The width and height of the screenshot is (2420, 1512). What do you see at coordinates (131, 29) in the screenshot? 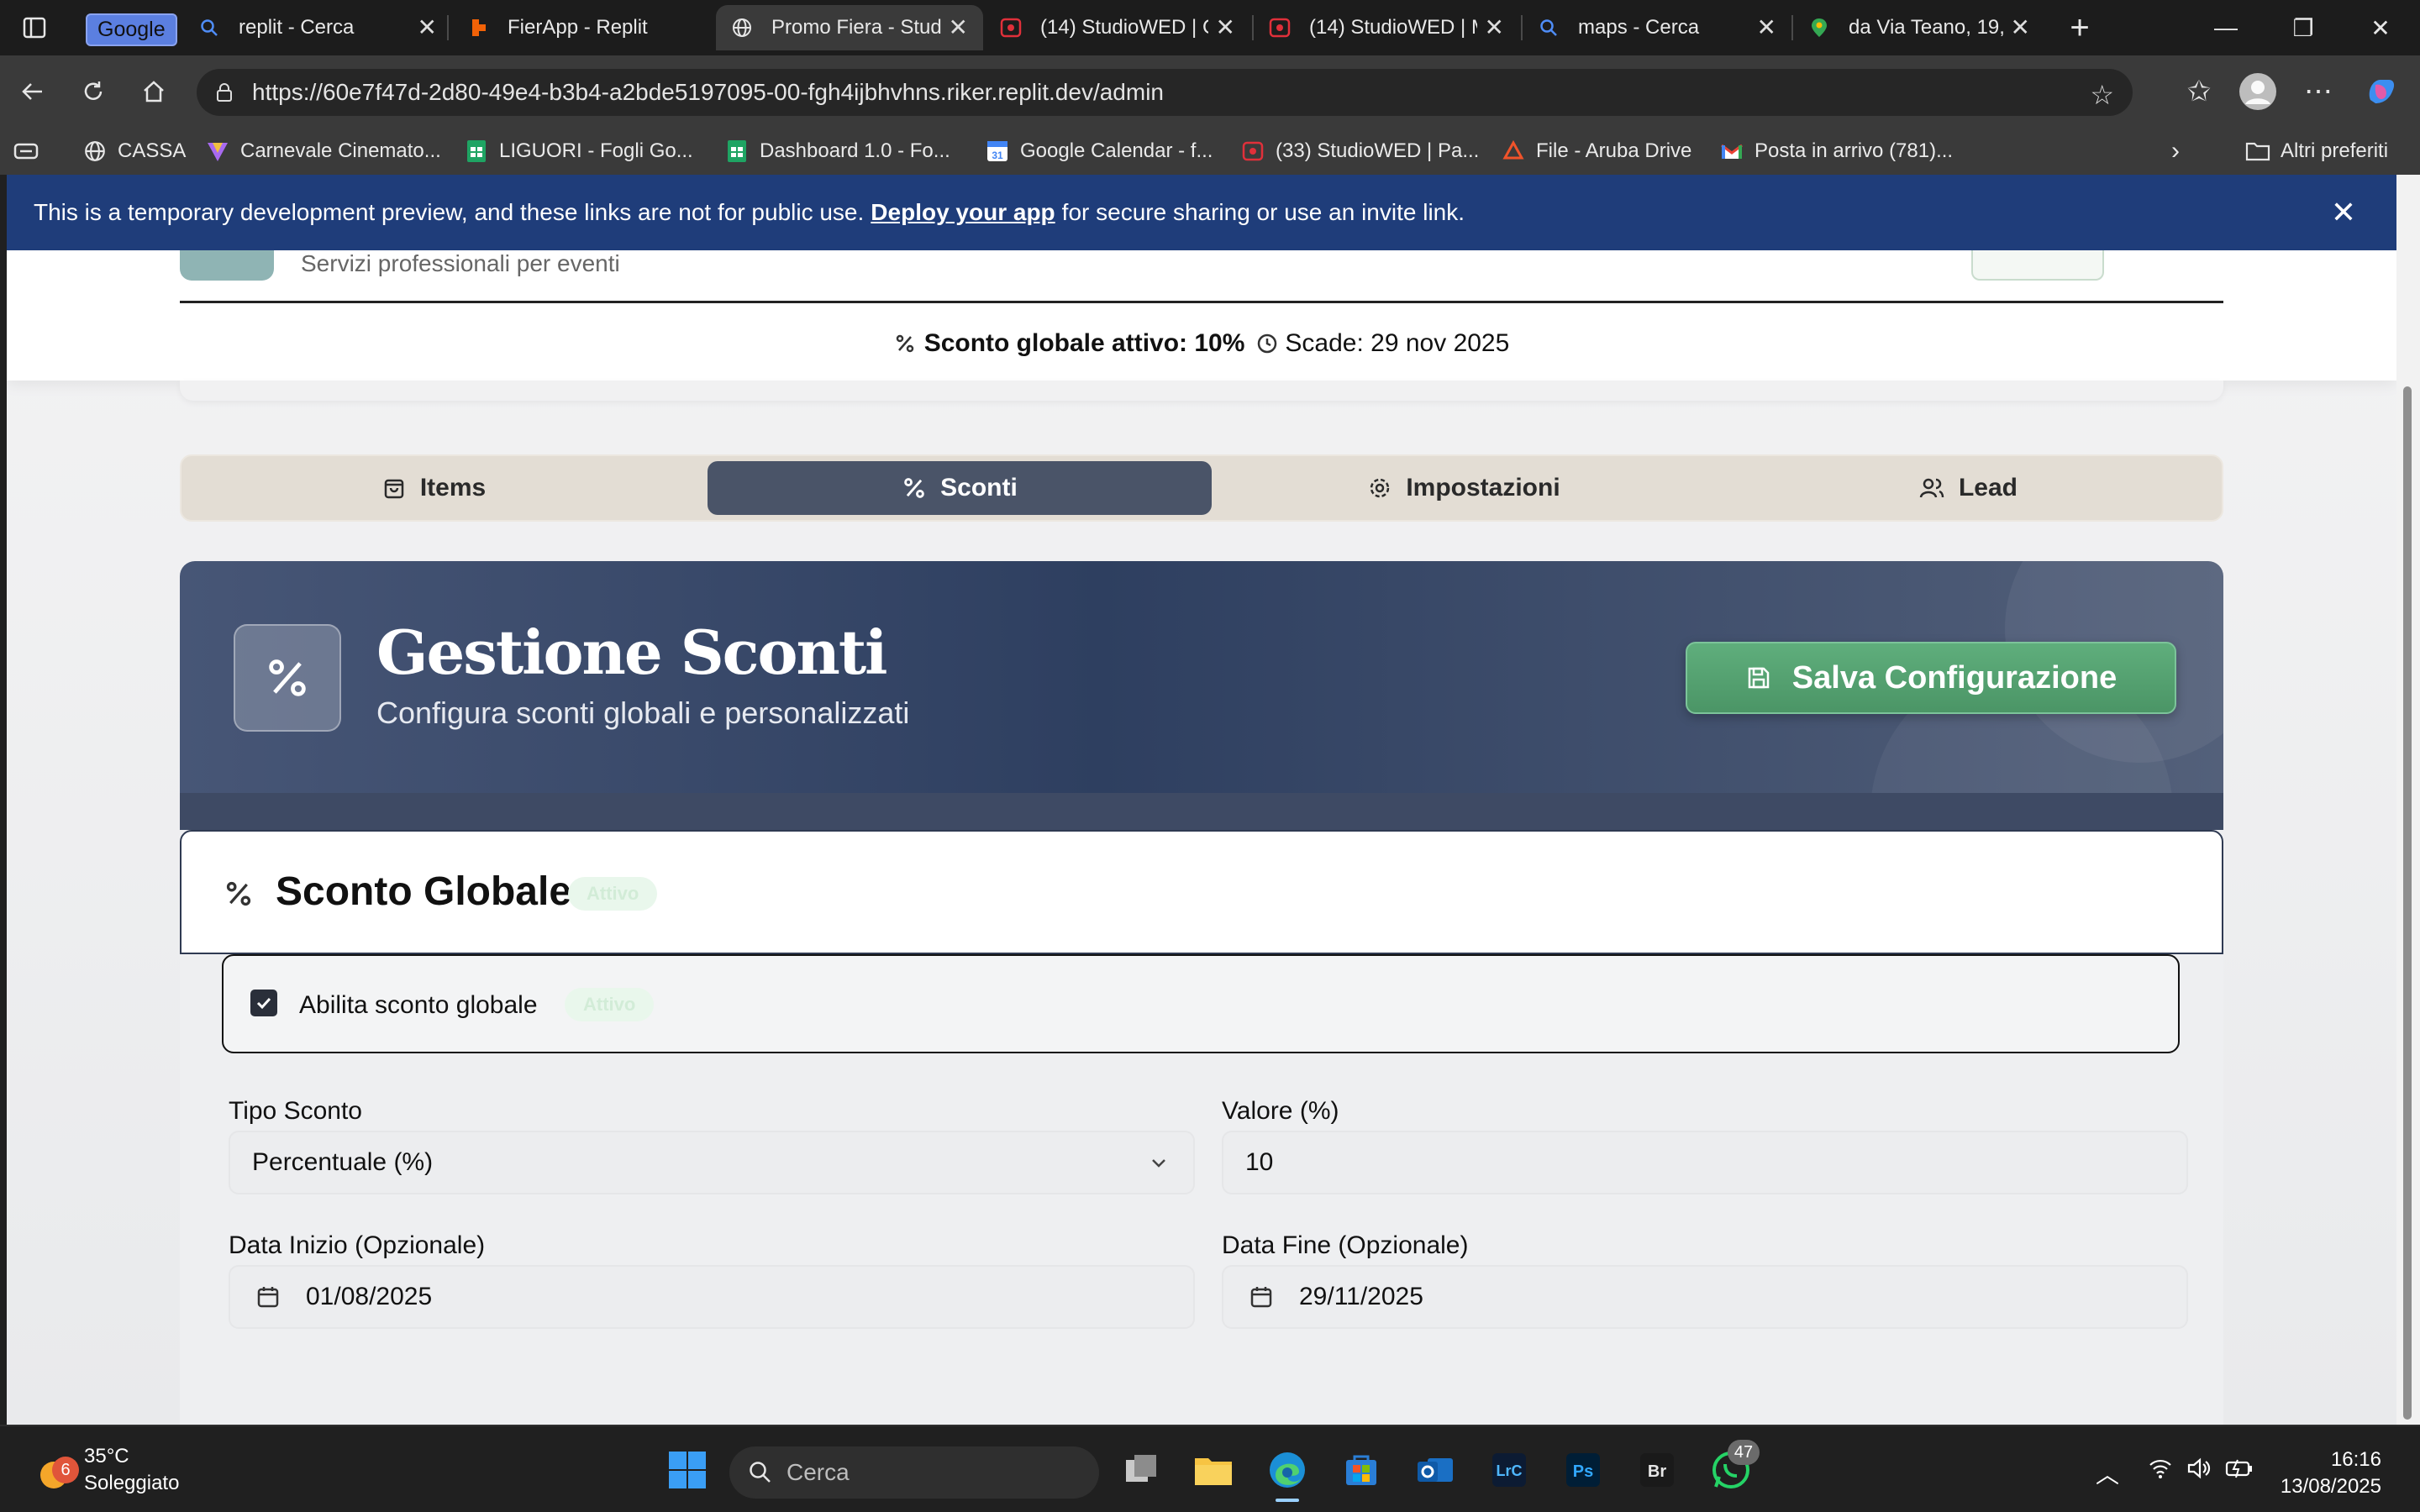
I see `google-badge: Google` at bounding box center [131, 29].